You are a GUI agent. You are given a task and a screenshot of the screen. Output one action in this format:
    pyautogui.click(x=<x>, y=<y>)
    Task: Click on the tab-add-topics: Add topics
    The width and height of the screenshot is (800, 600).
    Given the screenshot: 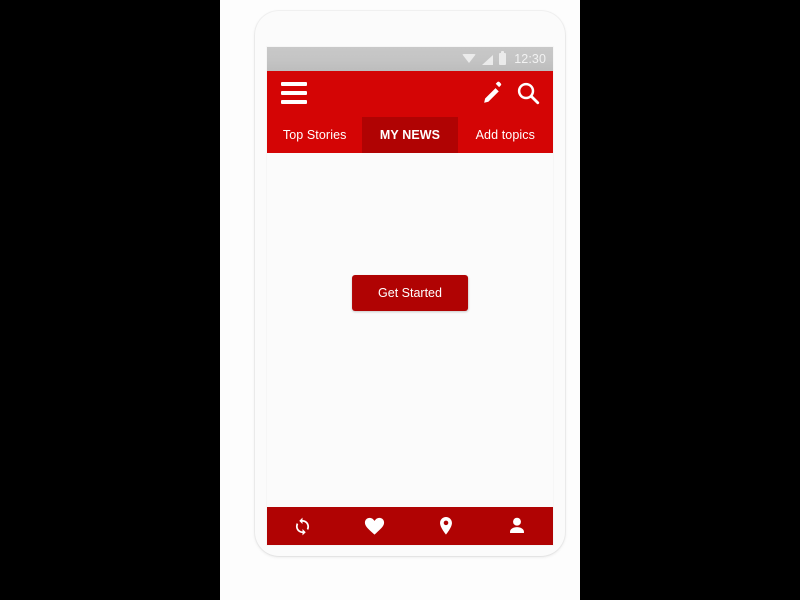 What is the action you would take?
    pyautogui.click(x=505, y=135)
    